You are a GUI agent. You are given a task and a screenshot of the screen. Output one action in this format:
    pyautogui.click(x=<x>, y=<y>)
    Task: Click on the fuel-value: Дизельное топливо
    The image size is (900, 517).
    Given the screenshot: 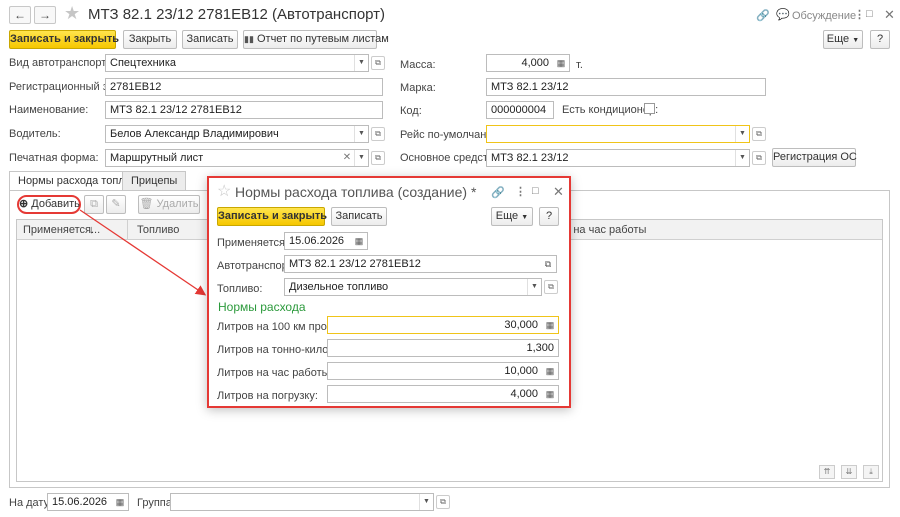 What is the action you would take?
    pyautogui.click(x=339, y=287)
    